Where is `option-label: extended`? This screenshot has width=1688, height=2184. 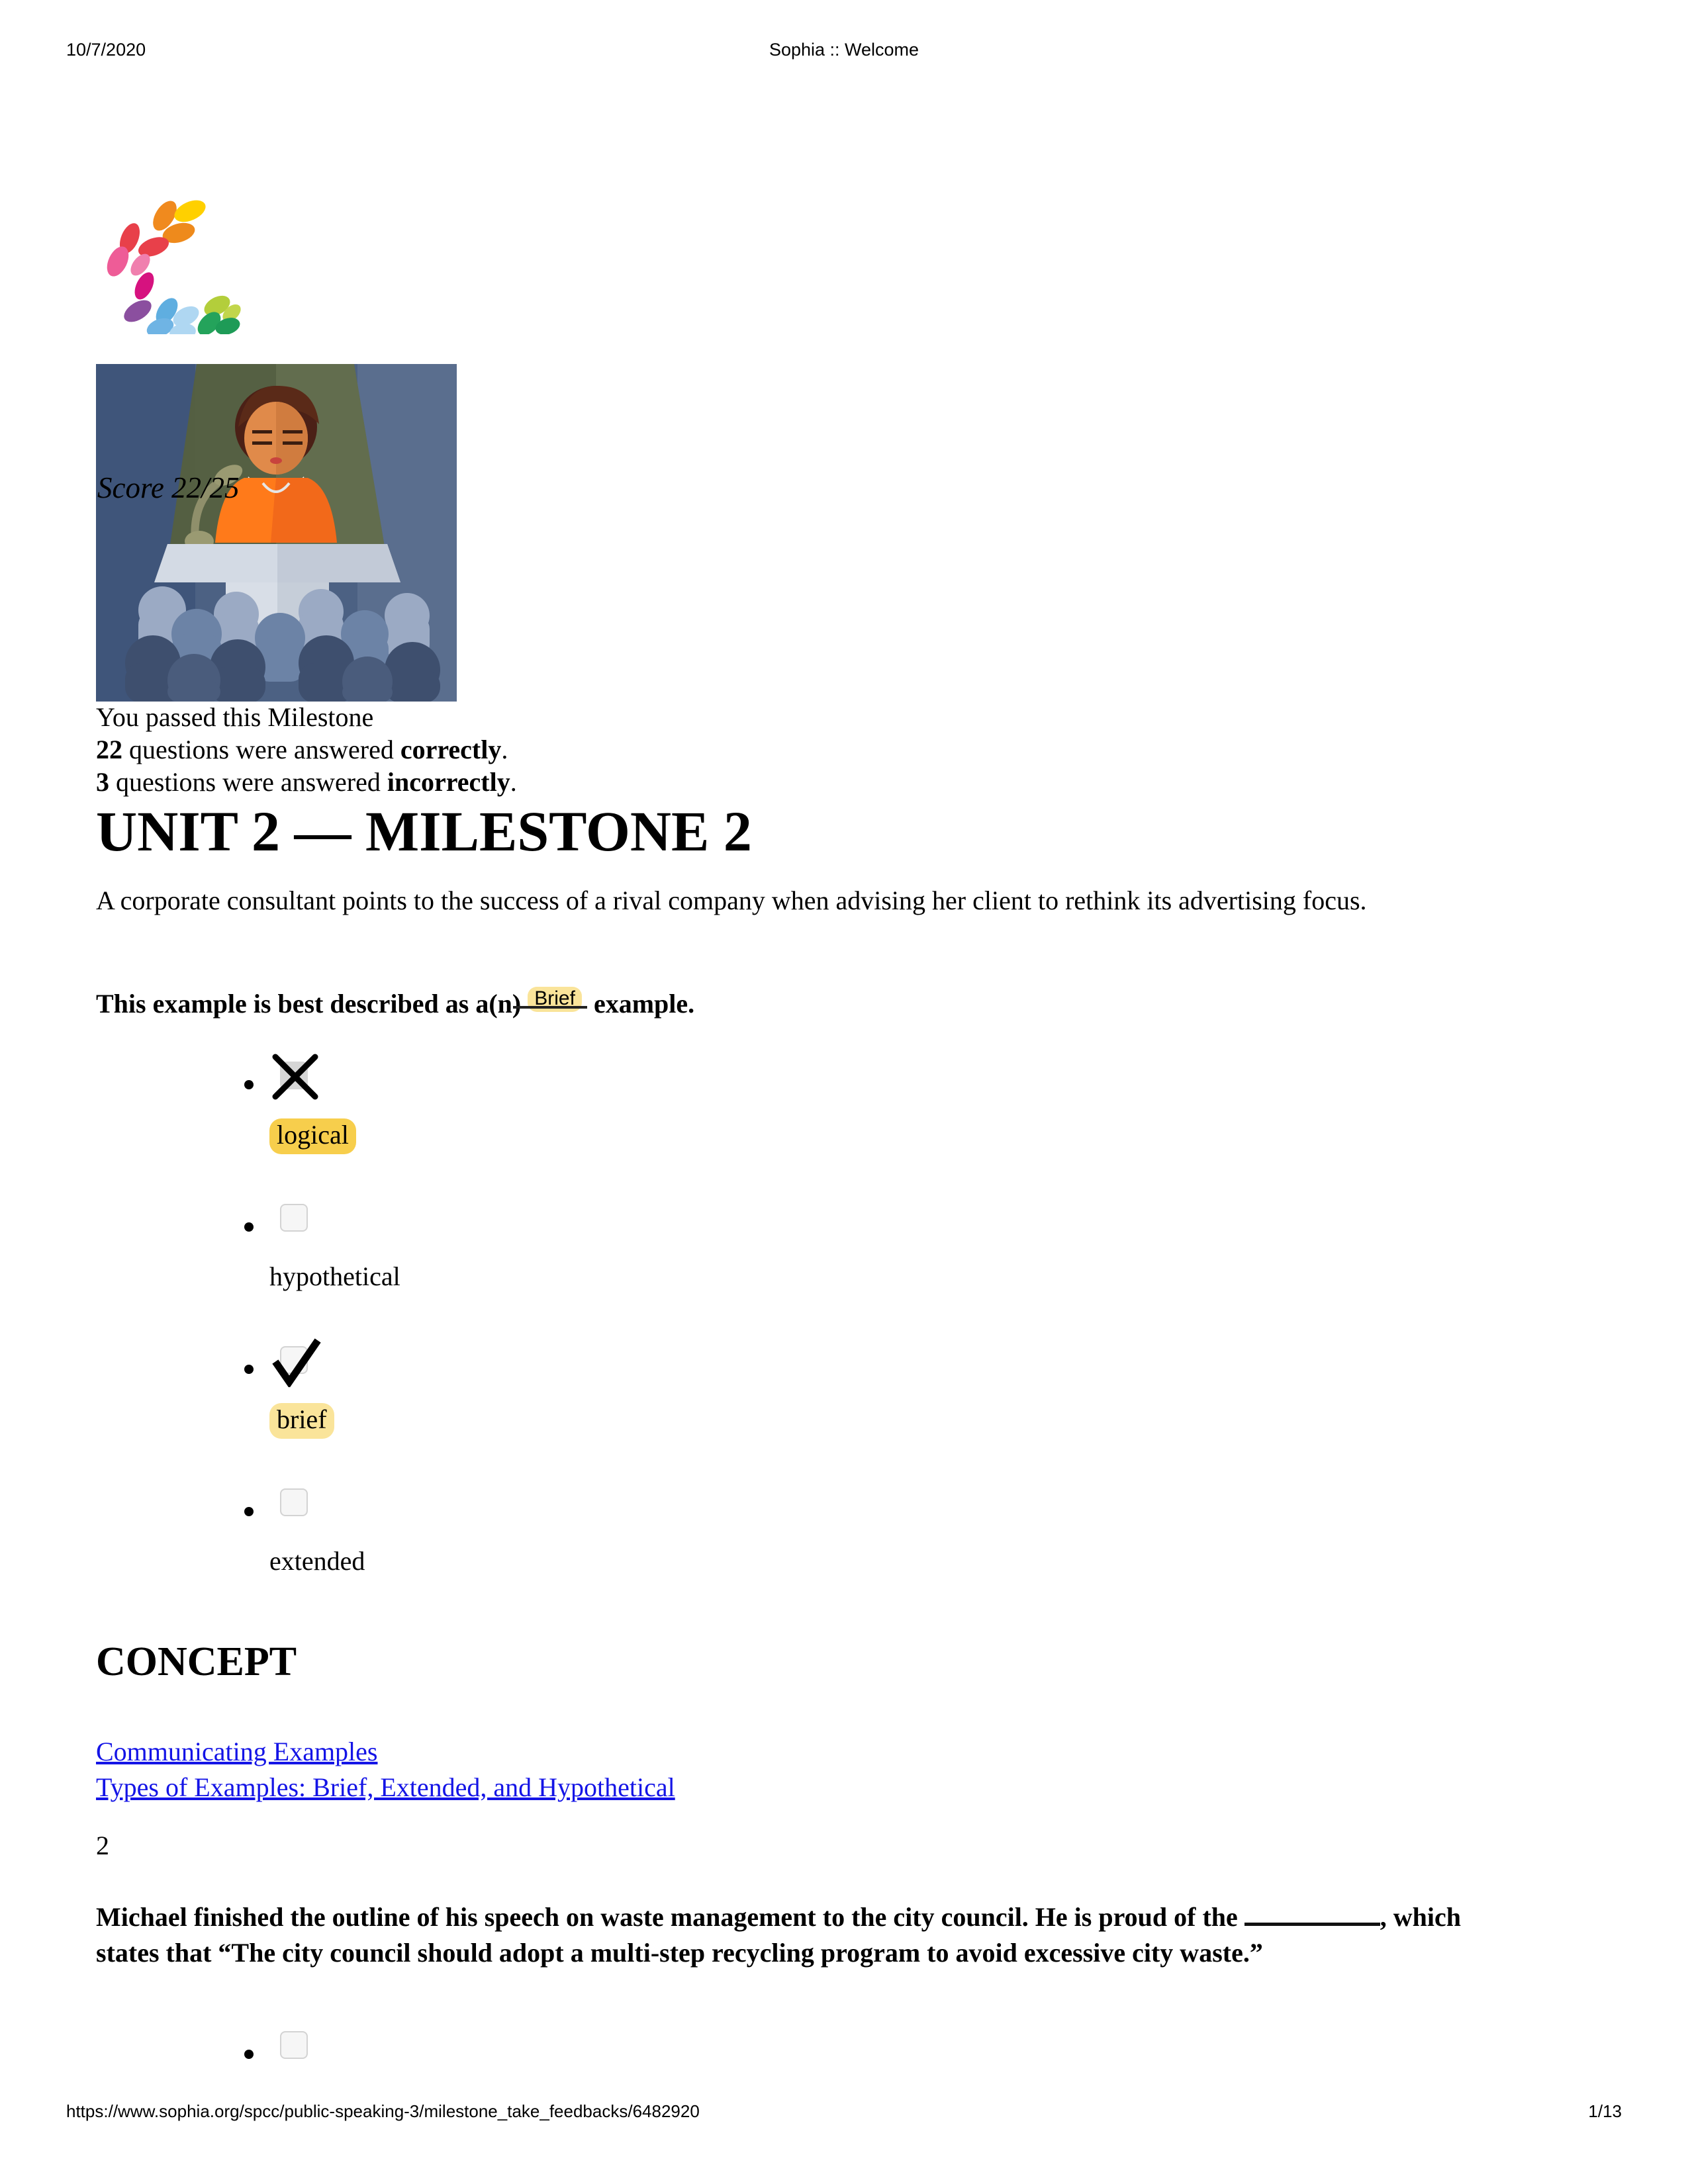 option-label: extended is located at coordinates (317, 1561).